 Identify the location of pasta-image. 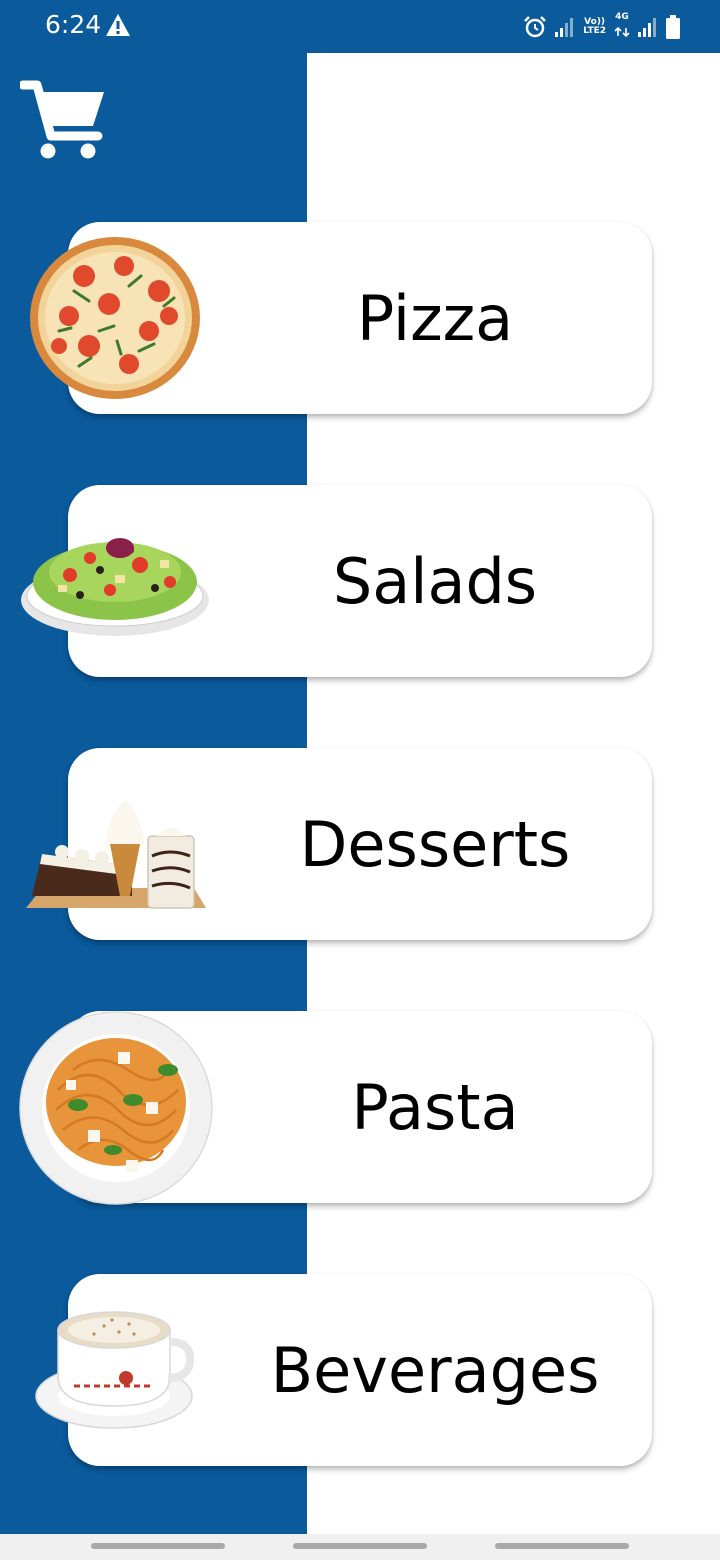
(116, 1108).